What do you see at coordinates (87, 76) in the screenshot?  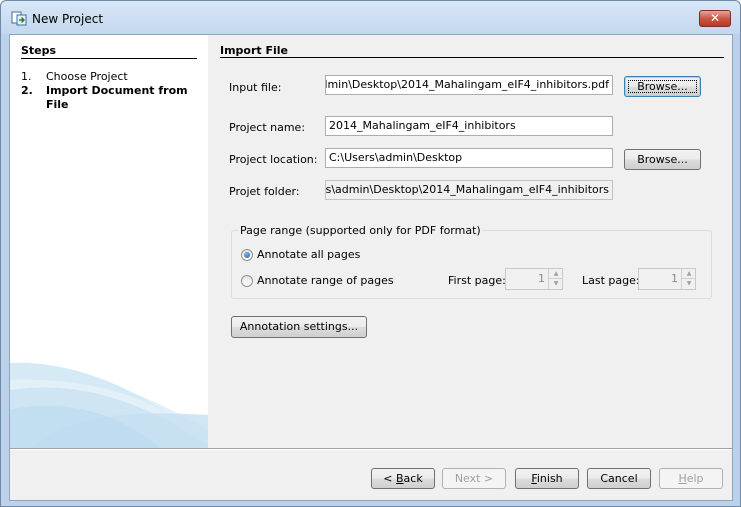 I see `step-label: Choose Project` at bounding box center [87, 76].